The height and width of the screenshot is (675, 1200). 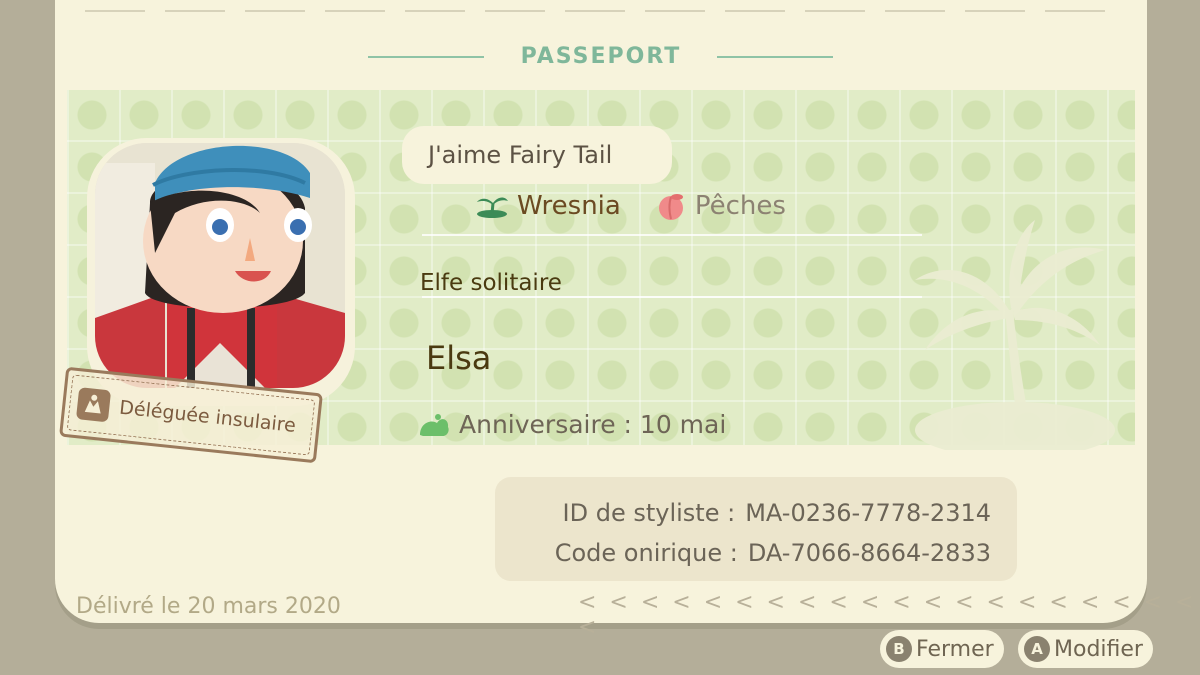 What do you see at coordinates (93, 405) in the screenshot?
I see `resident-rep-icon` at bounding box center [93, 405].